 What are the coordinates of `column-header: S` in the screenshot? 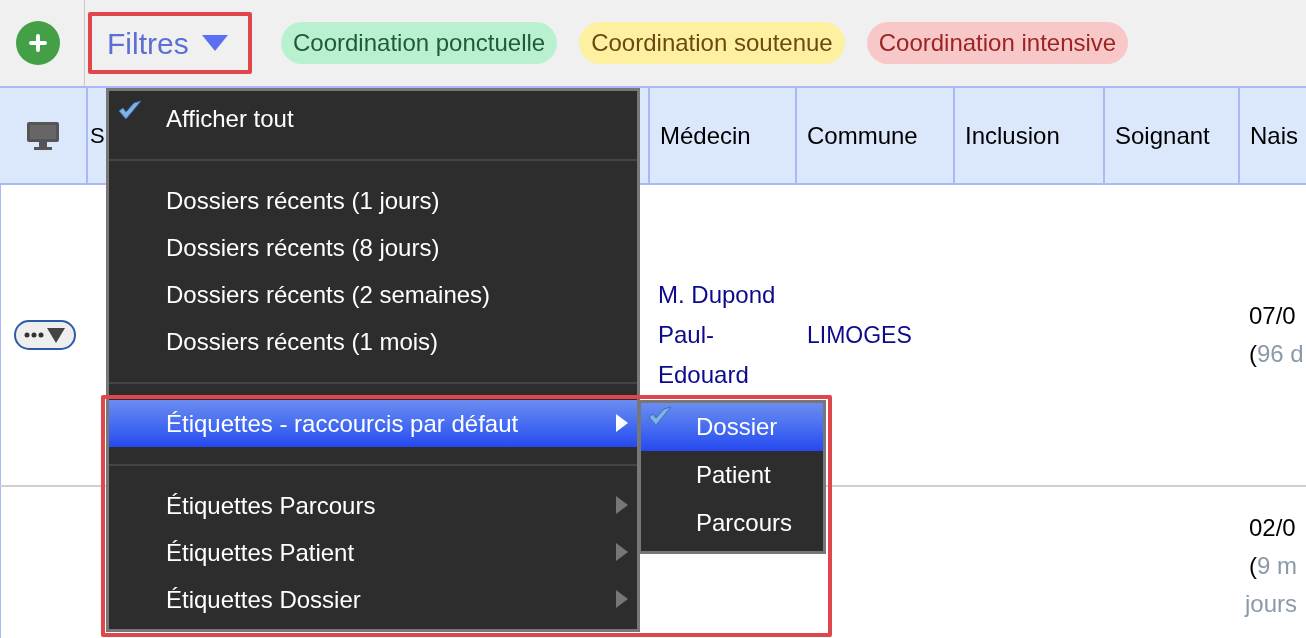 It's located at (97, 135).